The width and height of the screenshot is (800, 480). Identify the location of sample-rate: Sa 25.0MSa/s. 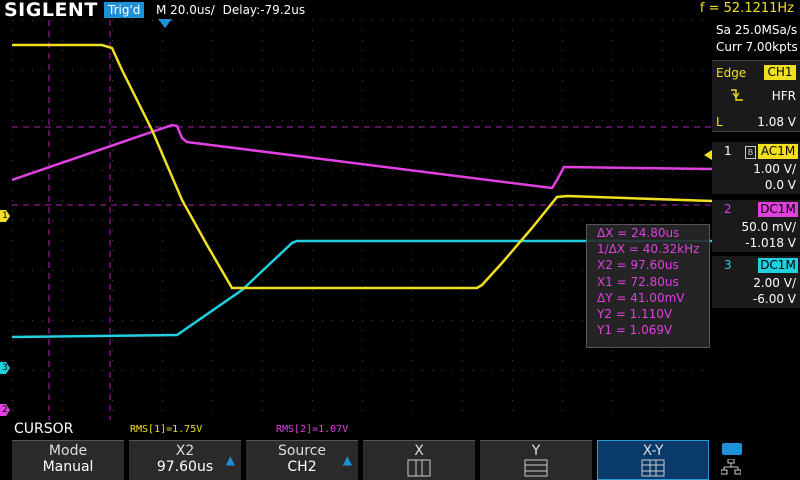
(757, 30).